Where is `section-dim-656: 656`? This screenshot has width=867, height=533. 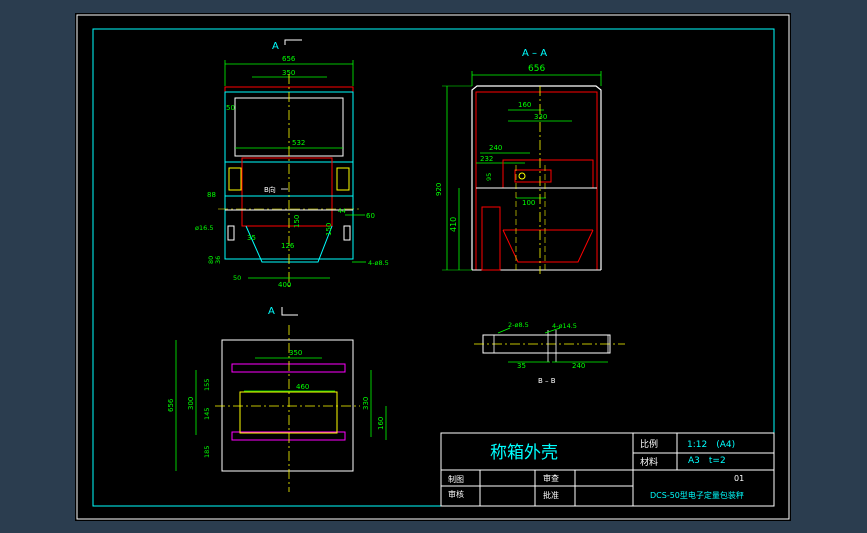
section-dim-656: 656 is located at coordinates (536, 69).